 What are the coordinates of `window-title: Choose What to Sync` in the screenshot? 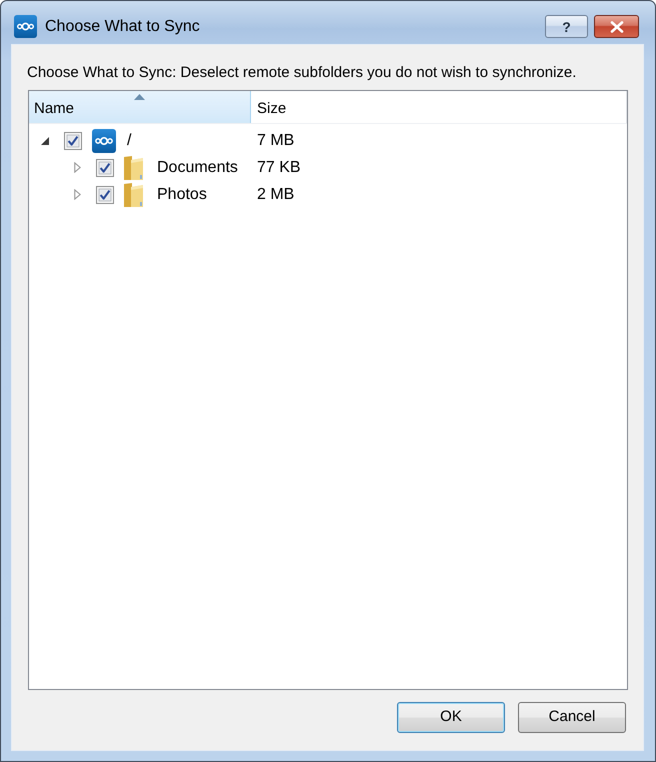 It's located at (122, 27).